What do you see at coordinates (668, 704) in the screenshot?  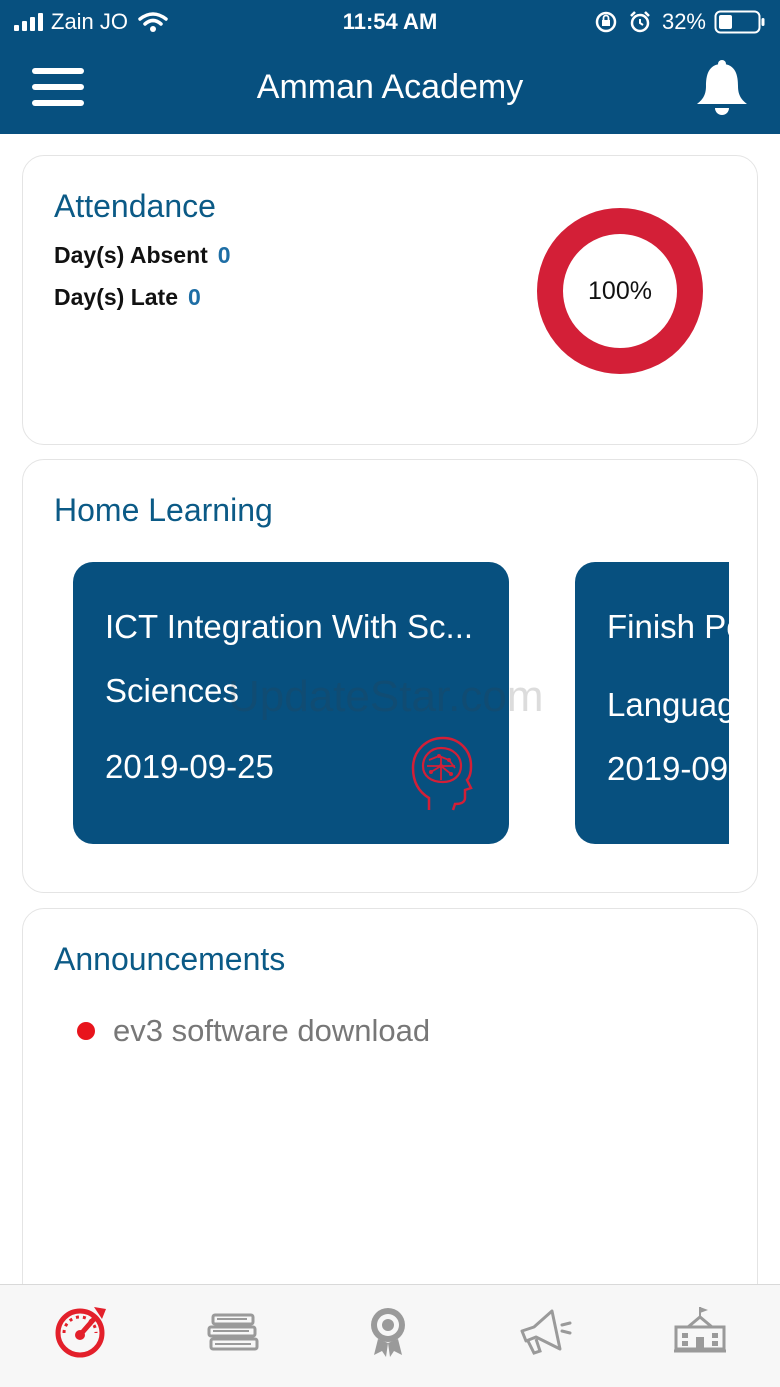 I see `assignment-subject: Language` at bounding box center [668, 704].